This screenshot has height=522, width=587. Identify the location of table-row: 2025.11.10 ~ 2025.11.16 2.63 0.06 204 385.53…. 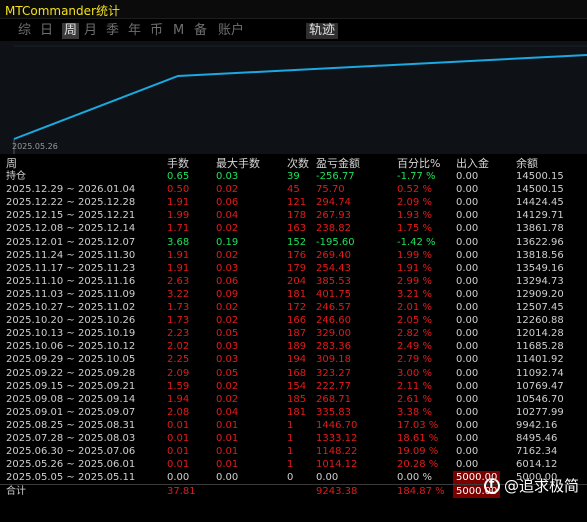
(293, 281).